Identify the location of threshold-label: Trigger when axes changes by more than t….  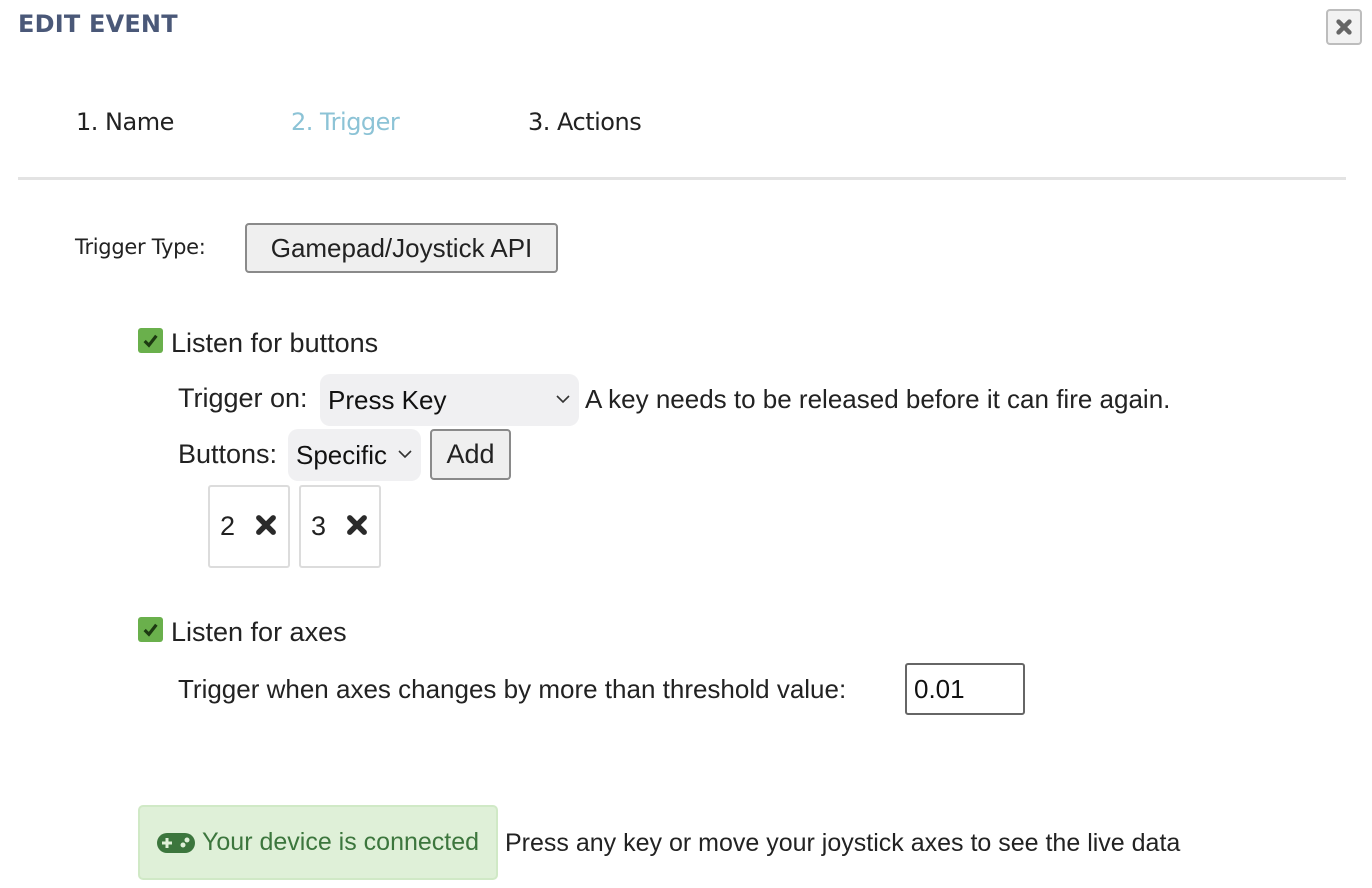
(512, 689).